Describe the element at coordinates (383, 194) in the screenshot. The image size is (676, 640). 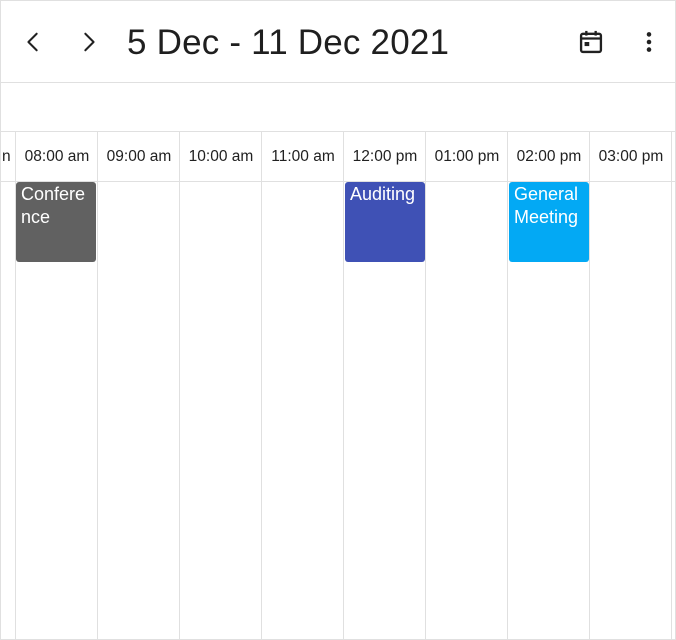
I see `appointment-subject: Auditing` at that location.